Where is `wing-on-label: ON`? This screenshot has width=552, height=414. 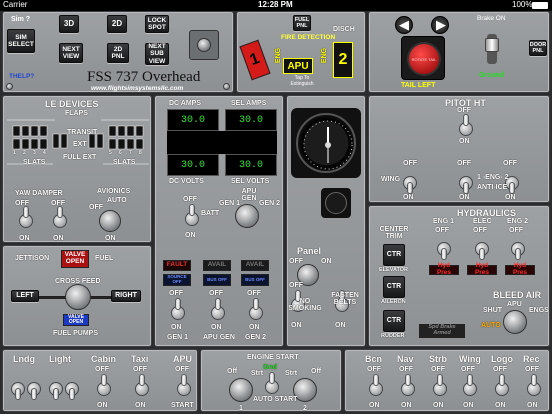
wing-on-label: ON is located at coordinates (408, 197).